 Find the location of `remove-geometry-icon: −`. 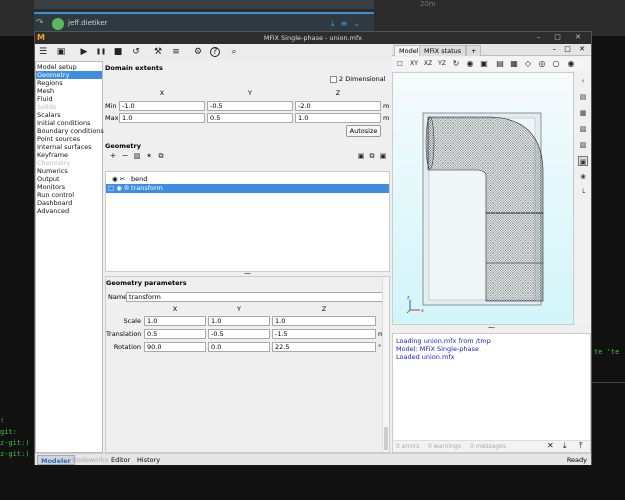

remove-geometry-icon: − is located at coordinates (125, 156).